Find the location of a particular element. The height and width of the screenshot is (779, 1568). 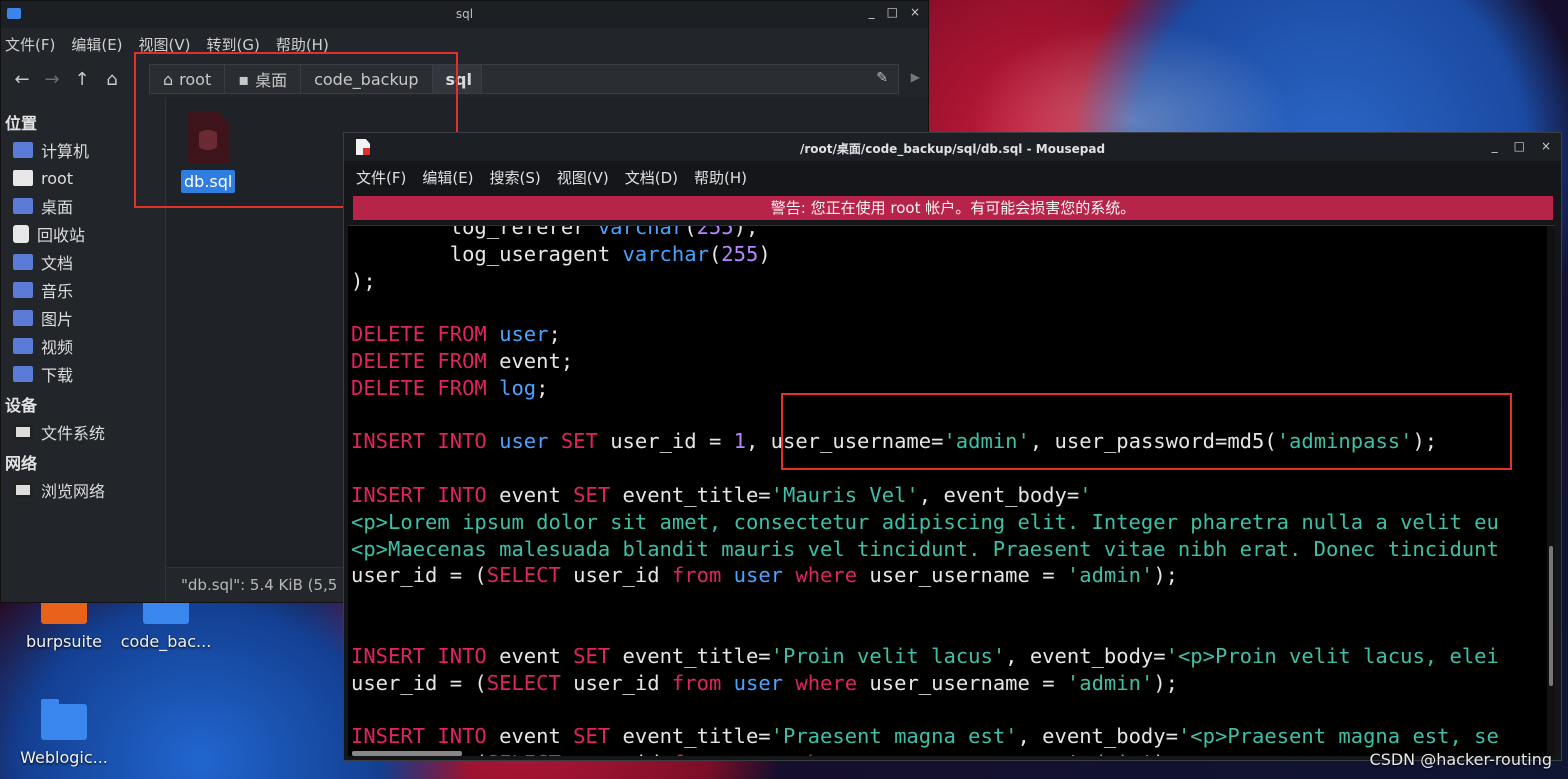

documents-folder-icon is located at coordinates (23, 262).